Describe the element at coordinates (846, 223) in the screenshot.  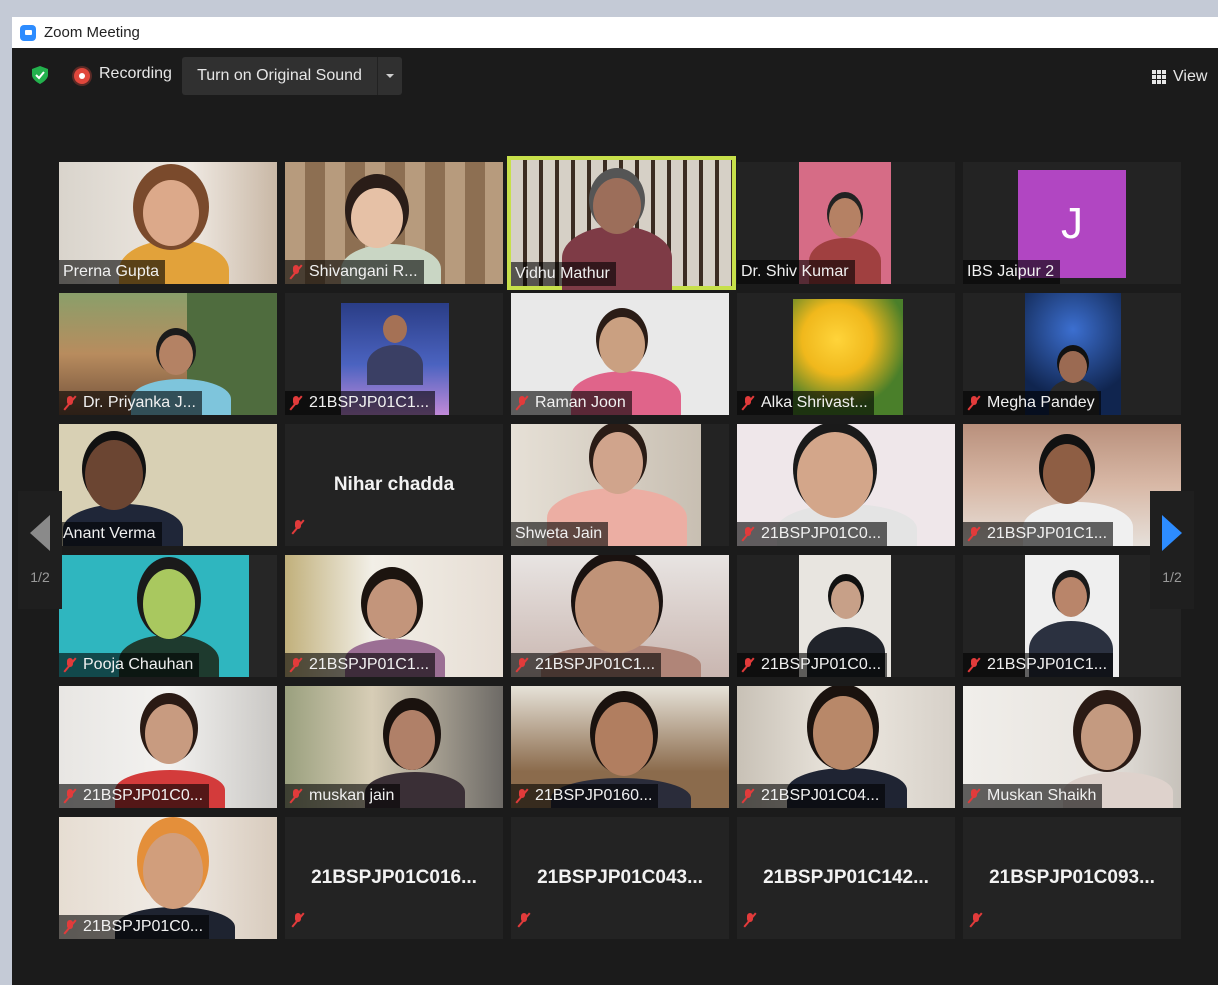
I see `video-tile: Dr. Shiv Kumar` at that location.